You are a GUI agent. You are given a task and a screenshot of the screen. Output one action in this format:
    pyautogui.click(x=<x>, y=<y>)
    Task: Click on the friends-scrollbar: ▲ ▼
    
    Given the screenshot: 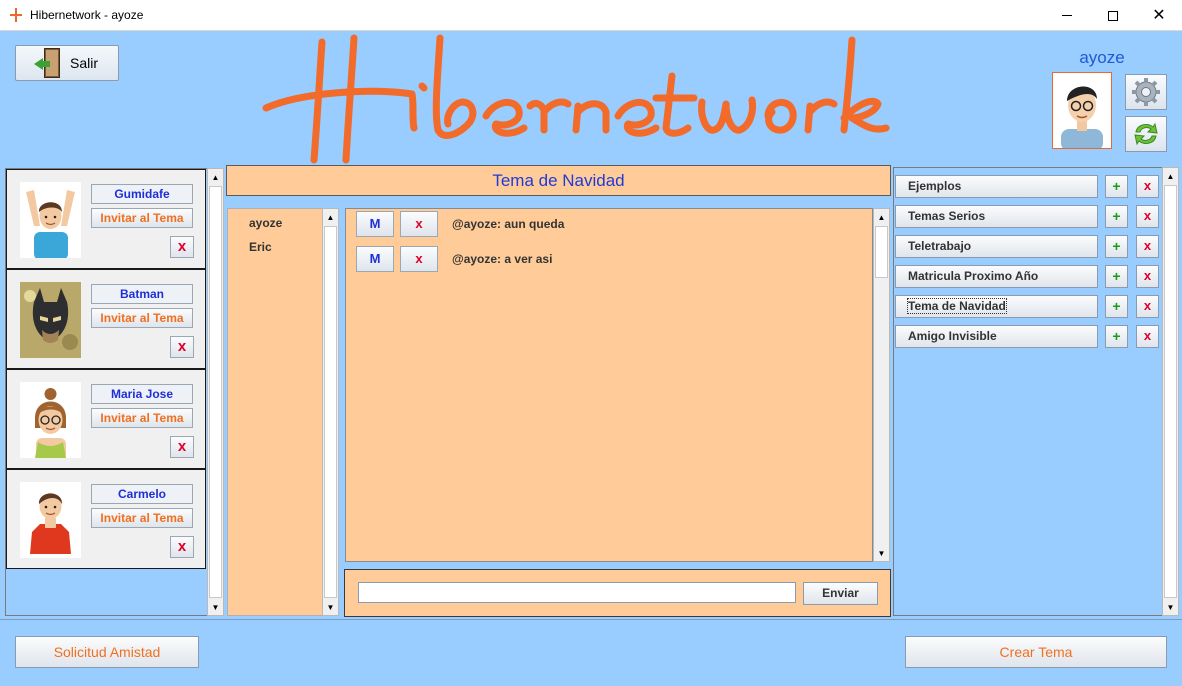 What is the action you would take?
    pyautogui.click(x=215, y=392)
    